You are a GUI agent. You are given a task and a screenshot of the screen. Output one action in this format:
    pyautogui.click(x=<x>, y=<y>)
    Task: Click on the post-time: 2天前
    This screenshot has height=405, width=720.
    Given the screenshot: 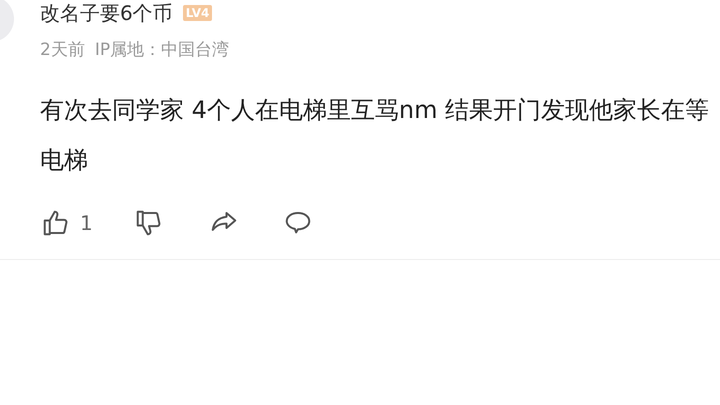 What is the action you would take?
    pyautogui.click(x=62, y=50)
    